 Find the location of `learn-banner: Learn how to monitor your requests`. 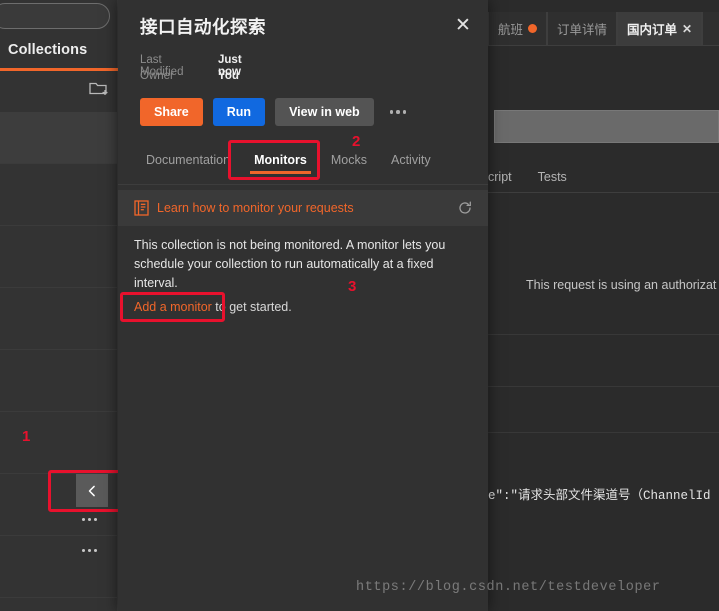

learn-banner: Learn how to monitor your requests is located at coordinates (303, 208).